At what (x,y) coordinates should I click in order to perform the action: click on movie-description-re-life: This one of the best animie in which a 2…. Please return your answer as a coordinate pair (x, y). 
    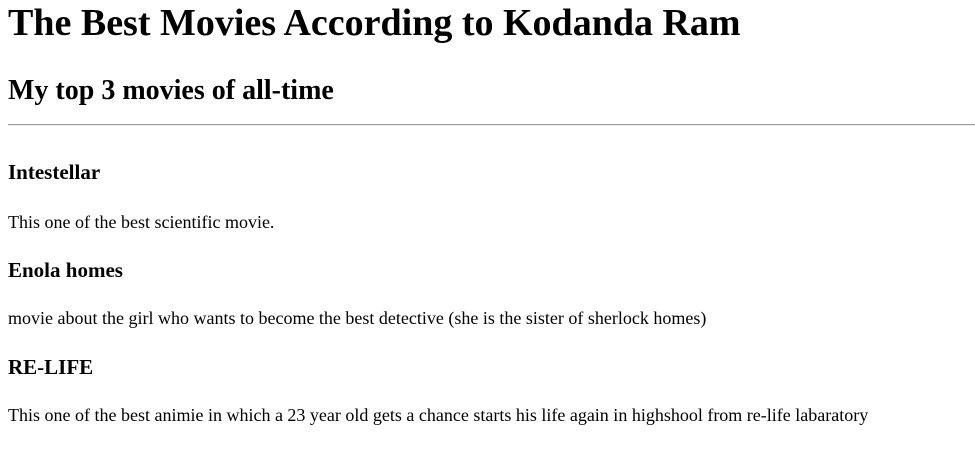
    Looking at the image, I should click on (438, 415).